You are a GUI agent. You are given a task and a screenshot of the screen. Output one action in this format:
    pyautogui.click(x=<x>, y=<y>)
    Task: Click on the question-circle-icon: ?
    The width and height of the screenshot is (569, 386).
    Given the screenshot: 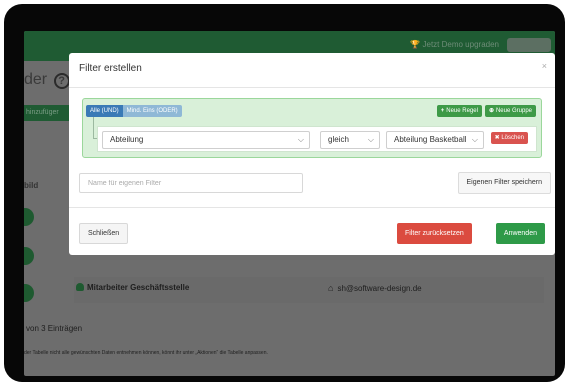 What is the action you would take?
    pyautogui.click(x=61, y=81)
    